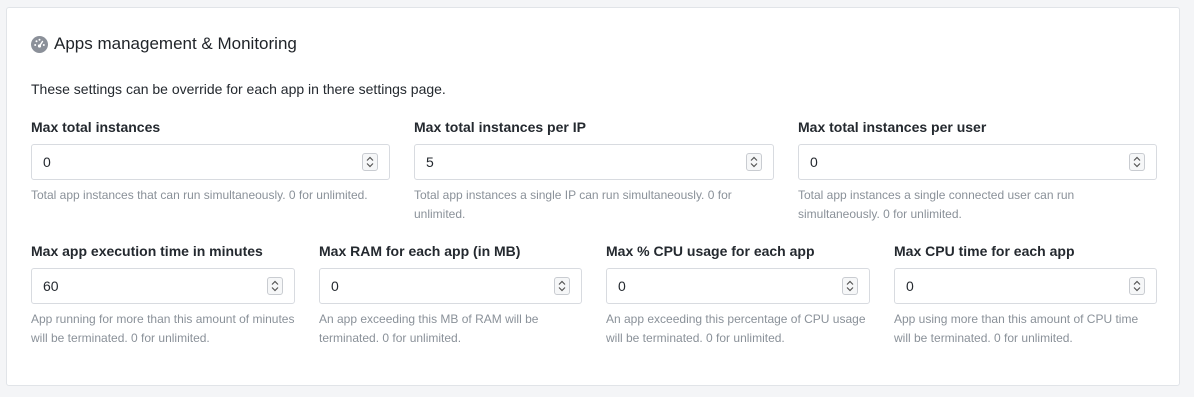  Describe the element at coordinates (724, 286) in the screenshot. I see `max-cpu-usage-input` at that location.